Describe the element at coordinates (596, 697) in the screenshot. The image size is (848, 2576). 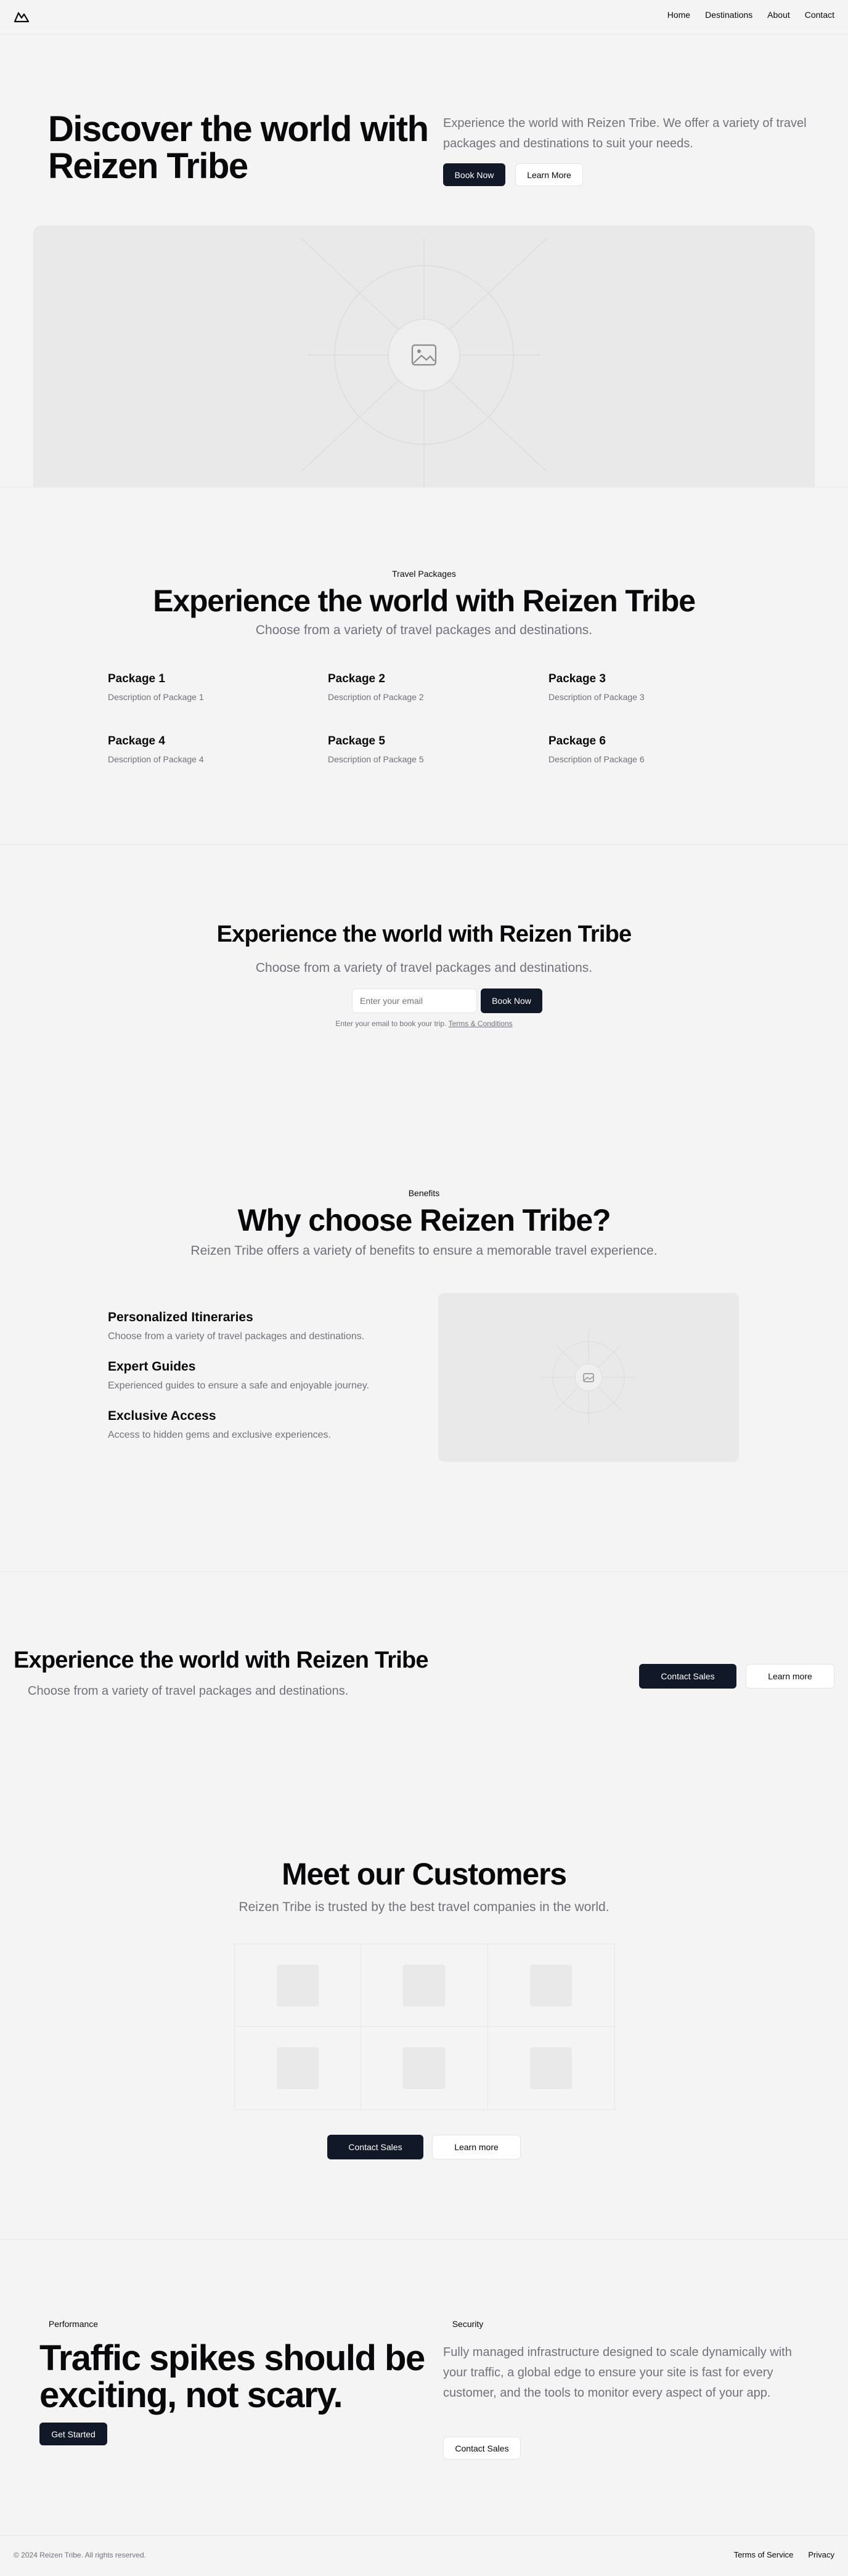
I see `package-desc: Description of Package 3` at that location.